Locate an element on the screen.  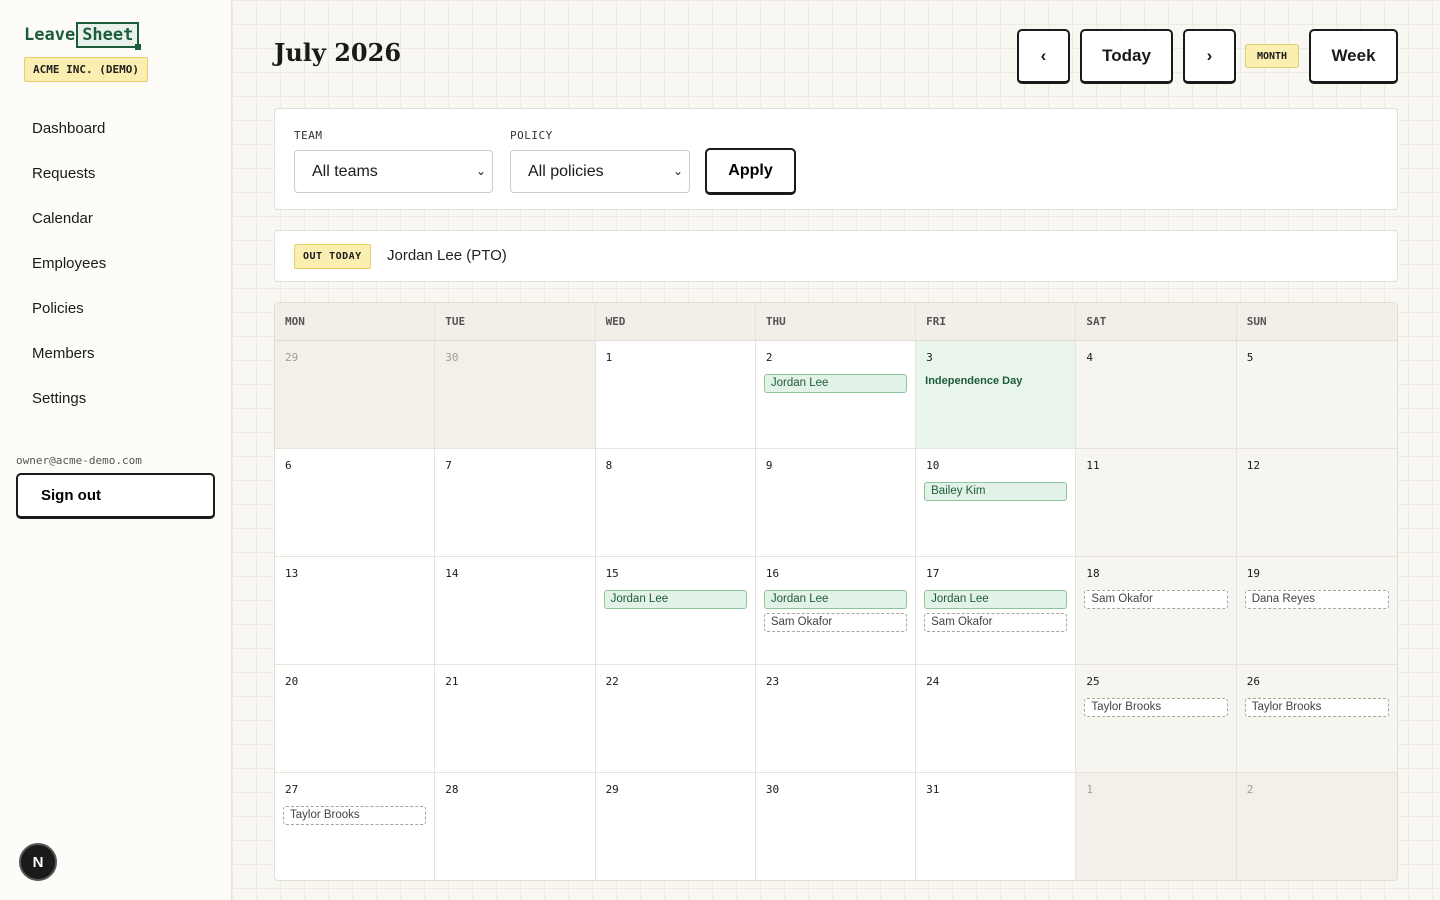
chevron-right-icon: › is located at coordinates (1209, 55).